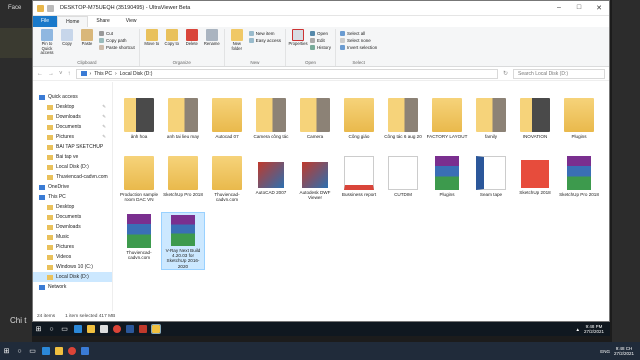 Image resolution: width=640 pixels, height=360 pixels. Describe the element at coordinates (72, 97) in the screenshot. I see `nav-item: Quick access` at that location.